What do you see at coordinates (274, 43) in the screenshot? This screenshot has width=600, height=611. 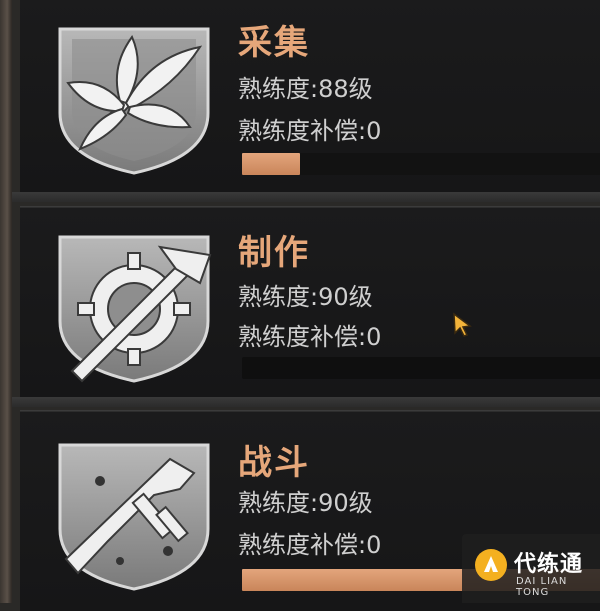 I see `skill-title: 采集` at bounding box center [274, 43].